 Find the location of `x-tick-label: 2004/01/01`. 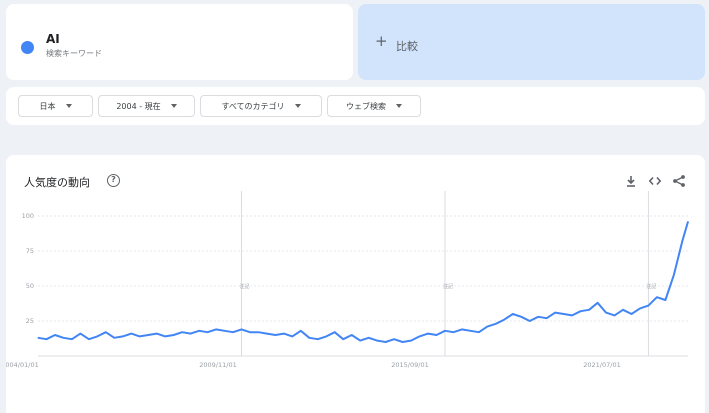

x-tick-label: 2004/01/01 is located at coordinates (22, 365).